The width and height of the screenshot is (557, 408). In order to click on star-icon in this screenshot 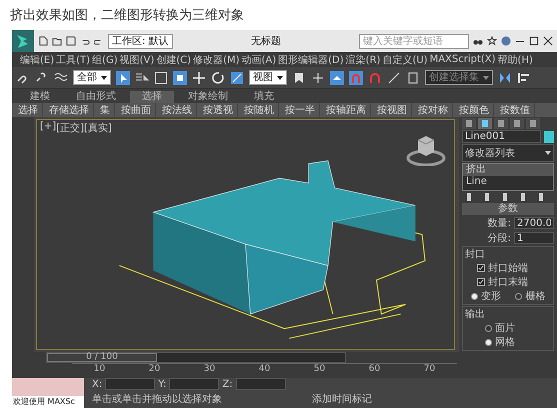, I will do `click(492, 41)`.